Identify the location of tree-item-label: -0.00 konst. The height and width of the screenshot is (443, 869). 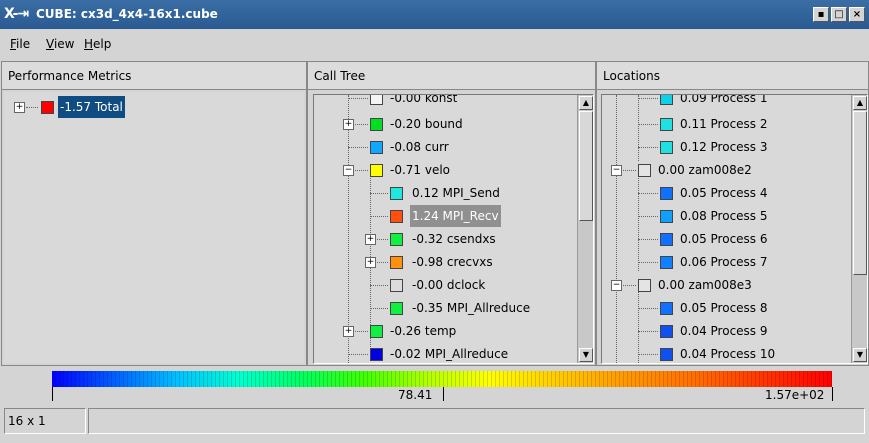
(423, 102).